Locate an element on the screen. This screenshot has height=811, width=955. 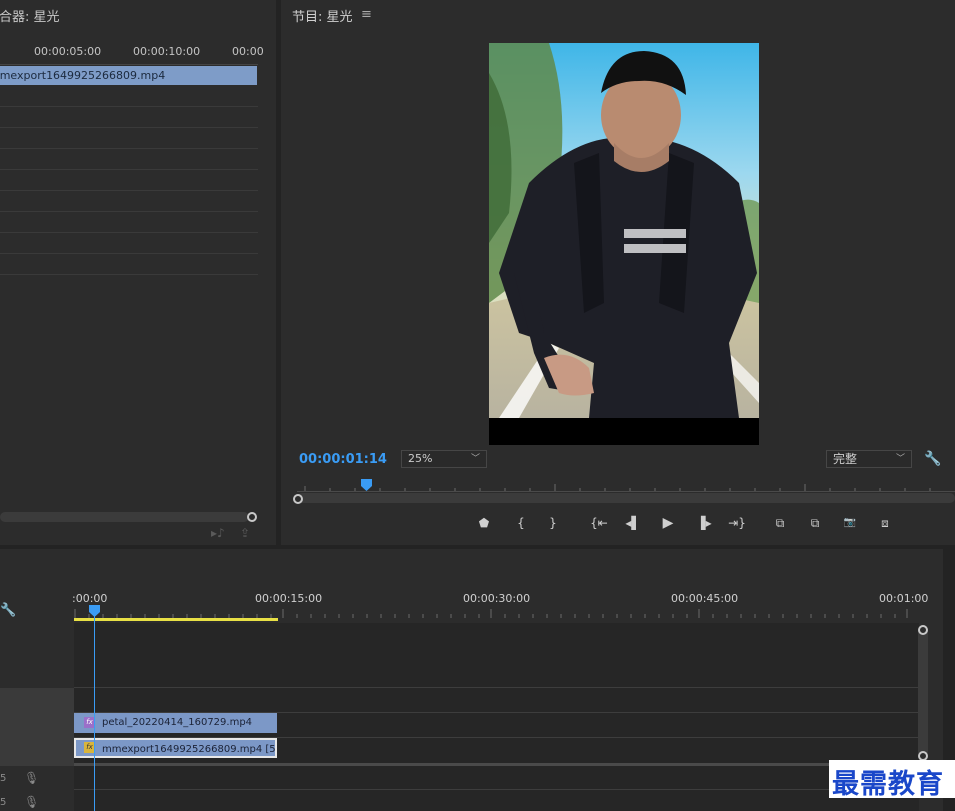
timeline-playhead is located at coordinates (94, 611).